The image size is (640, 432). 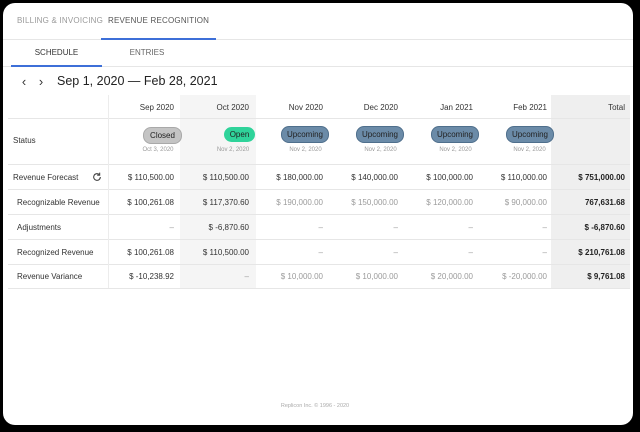 I want to click on row-label: Recognized Revenue, so click(x=55, y=252).